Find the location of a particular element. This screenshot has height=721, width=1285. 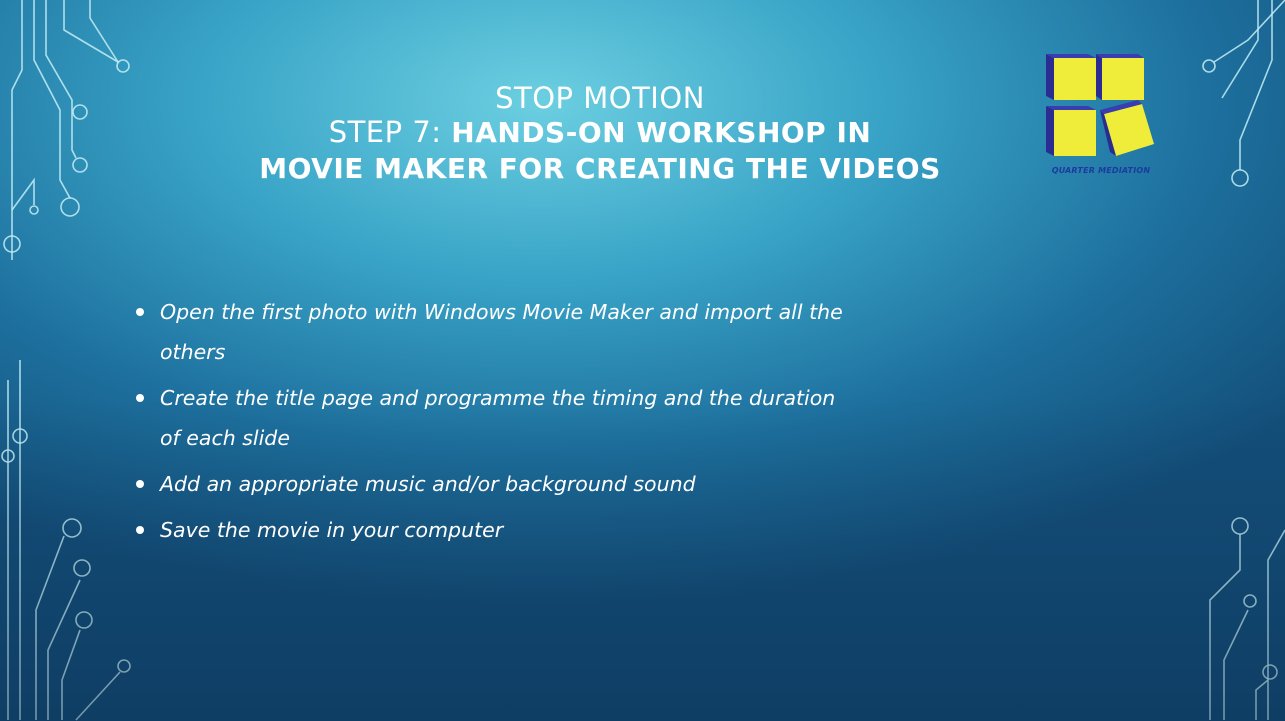

logo-caption: QUARTER MEDIATION is located at coordinates (1101, 170).